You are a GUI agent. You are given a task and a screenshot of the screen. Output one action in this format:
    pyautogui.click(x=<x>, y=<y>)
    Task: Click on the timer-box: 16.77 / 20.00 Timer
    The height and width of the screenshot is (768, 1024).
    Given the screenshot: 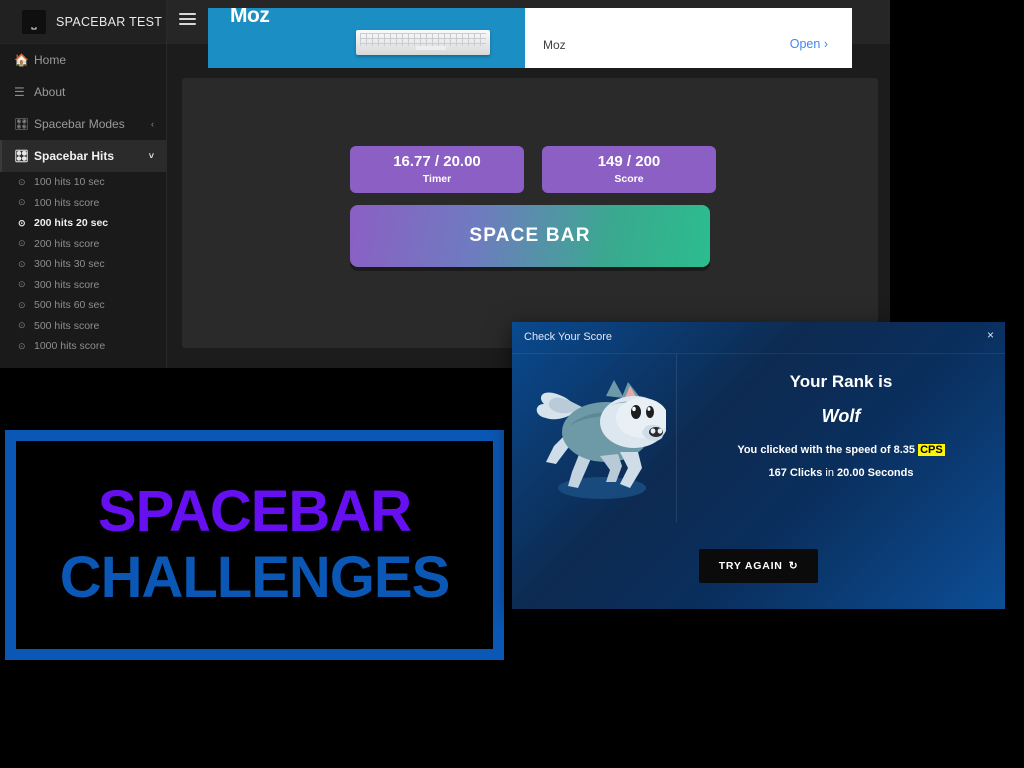 What is the action you would take?
    pyautogui.click(x=437, y=169)
    